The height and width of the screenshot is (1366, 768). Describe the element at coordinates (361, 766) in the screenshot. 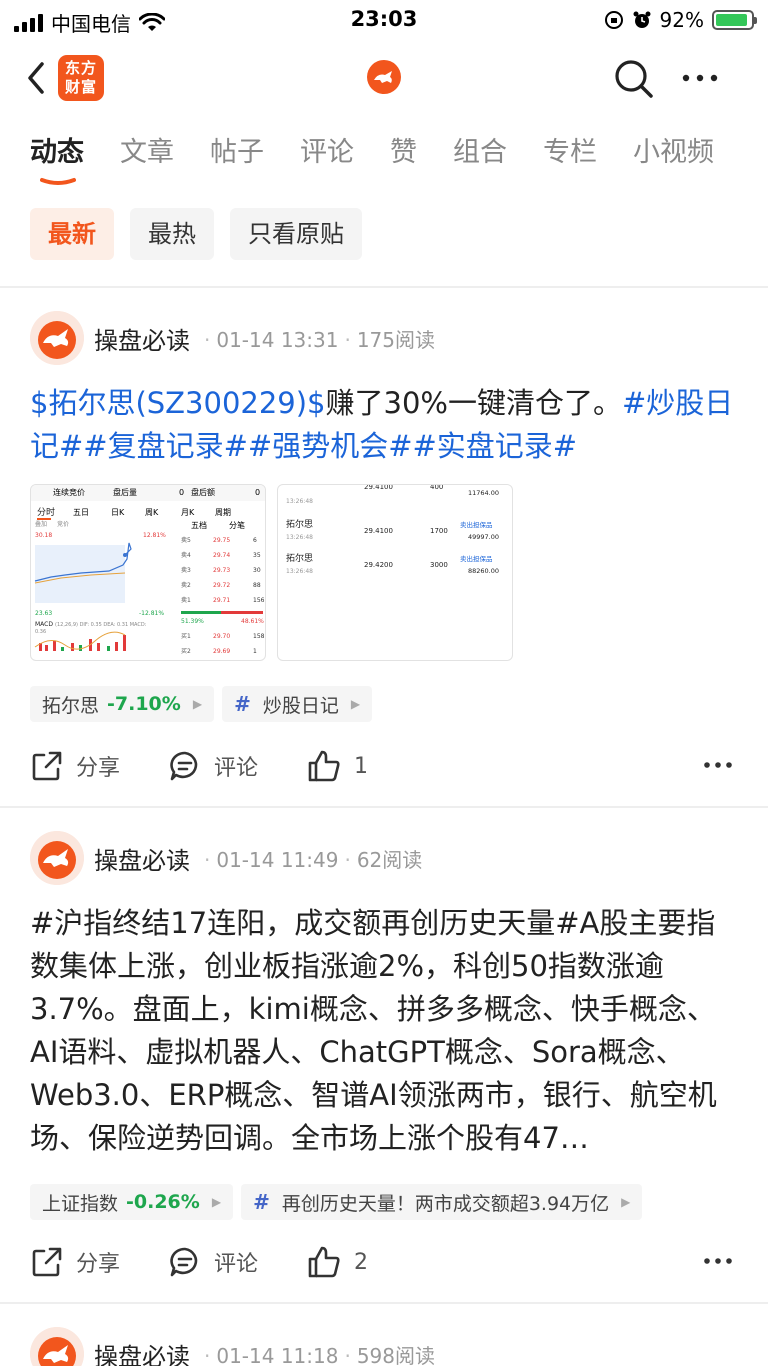

I see `like-count: 1` at that location.